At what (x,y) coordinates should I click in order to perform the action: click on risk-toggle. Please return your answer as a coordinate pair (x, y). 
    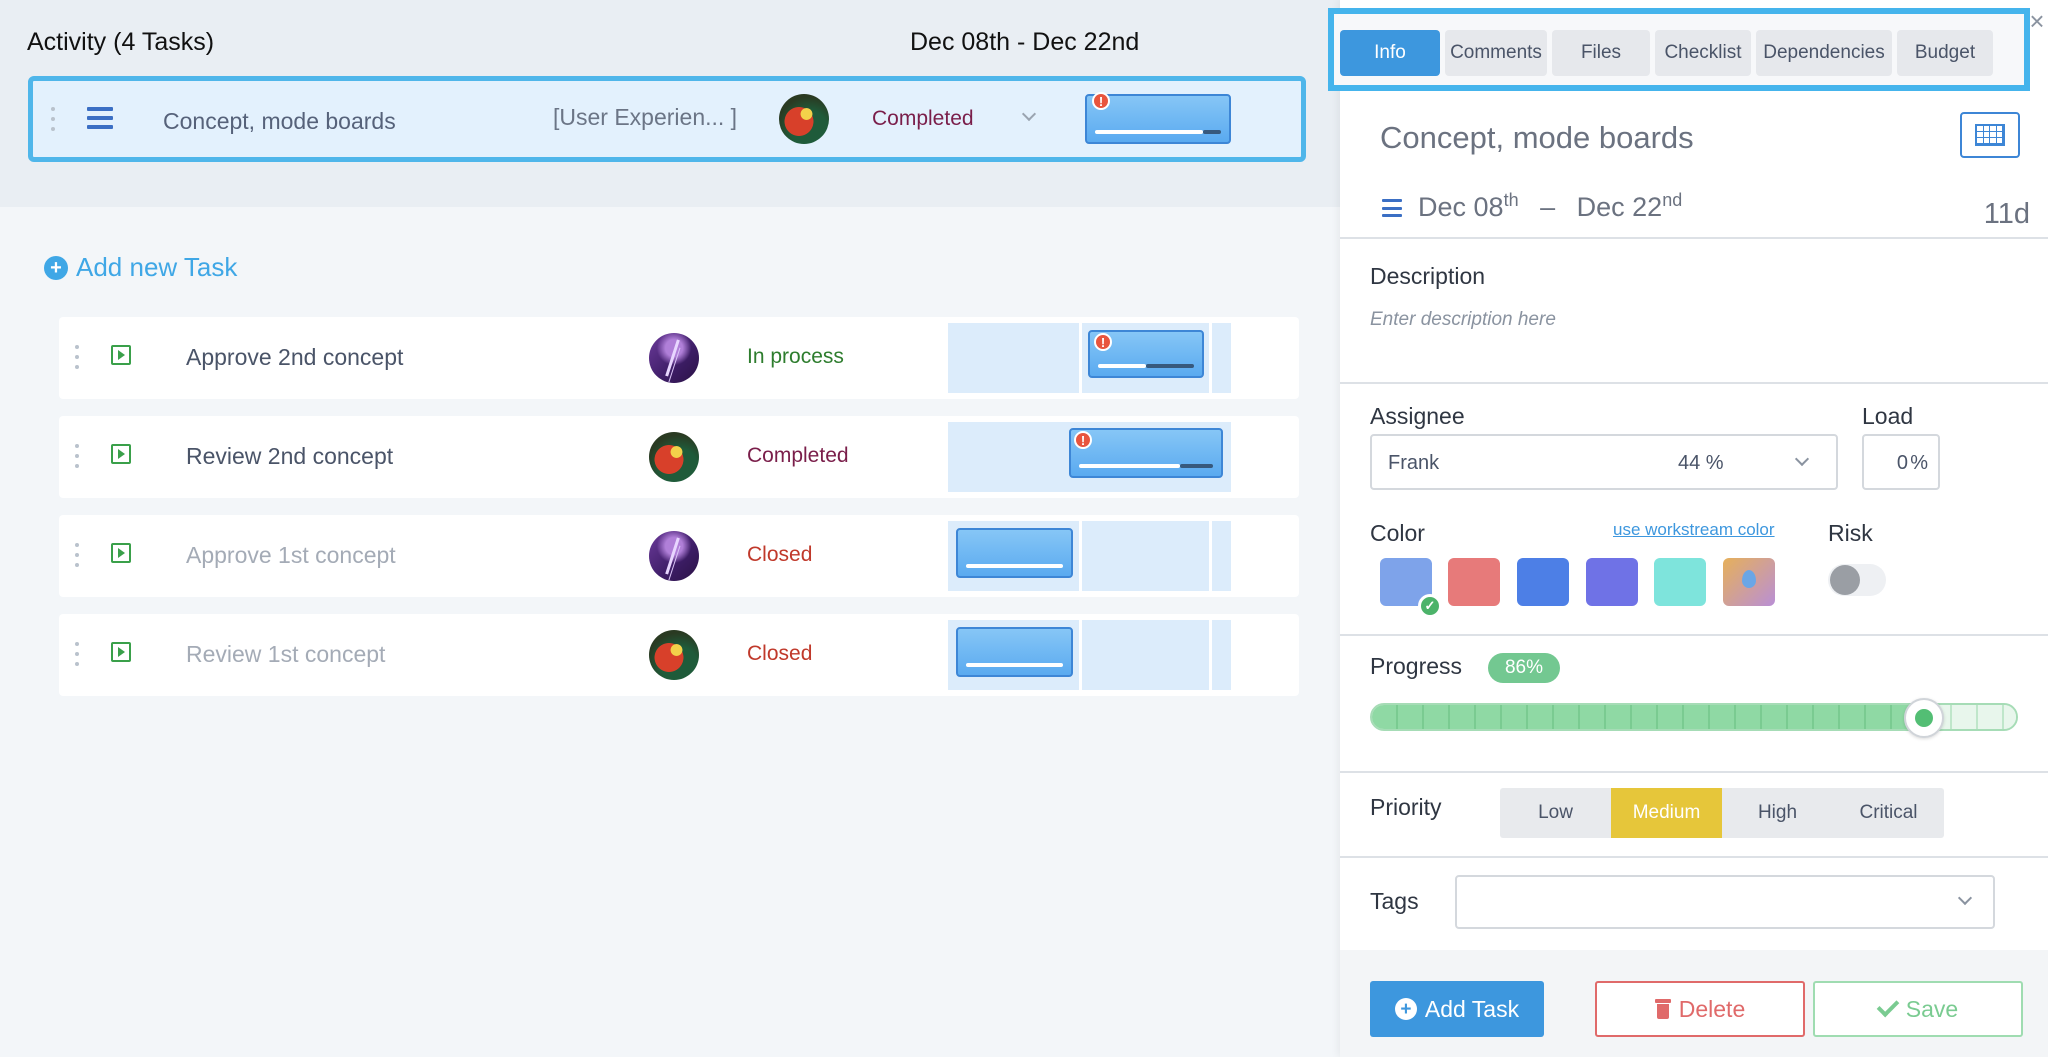
    Looking at the image, I should click on (1857, 580).